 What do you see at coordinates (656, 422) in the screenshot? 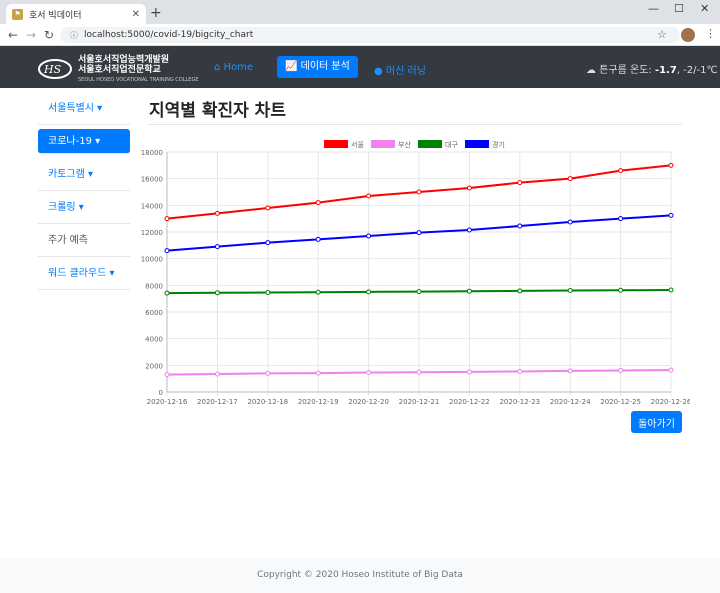
I see `back-button: 돌아가기` at bounding box center [656, 422].